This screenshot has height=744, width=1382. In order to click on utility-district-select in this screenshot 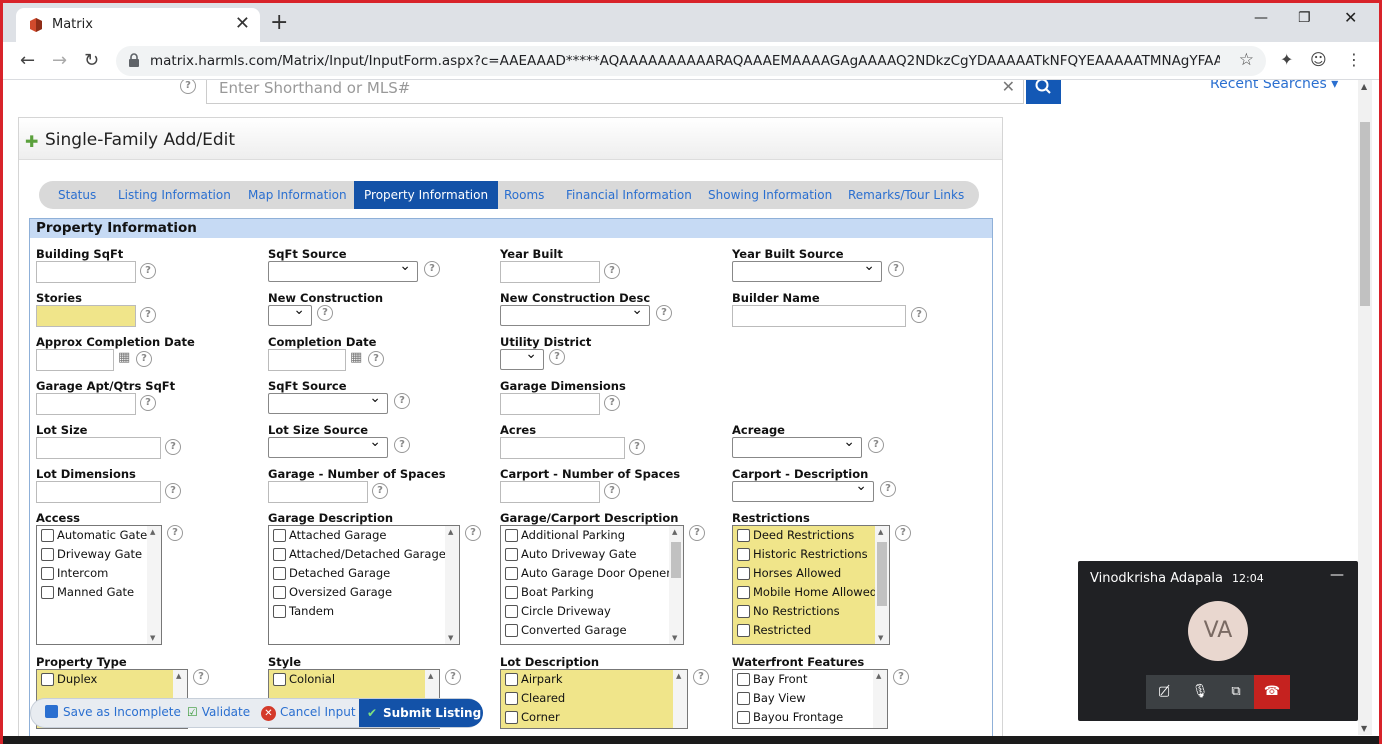, I will do `click(522, 358)`.